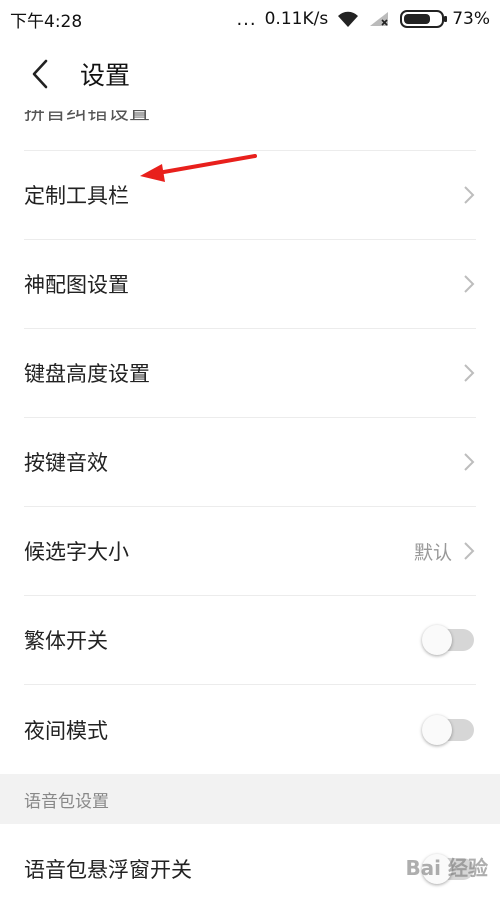  I want to click on status-icons: ... 0.11K/s 73%, so click(363, 19).